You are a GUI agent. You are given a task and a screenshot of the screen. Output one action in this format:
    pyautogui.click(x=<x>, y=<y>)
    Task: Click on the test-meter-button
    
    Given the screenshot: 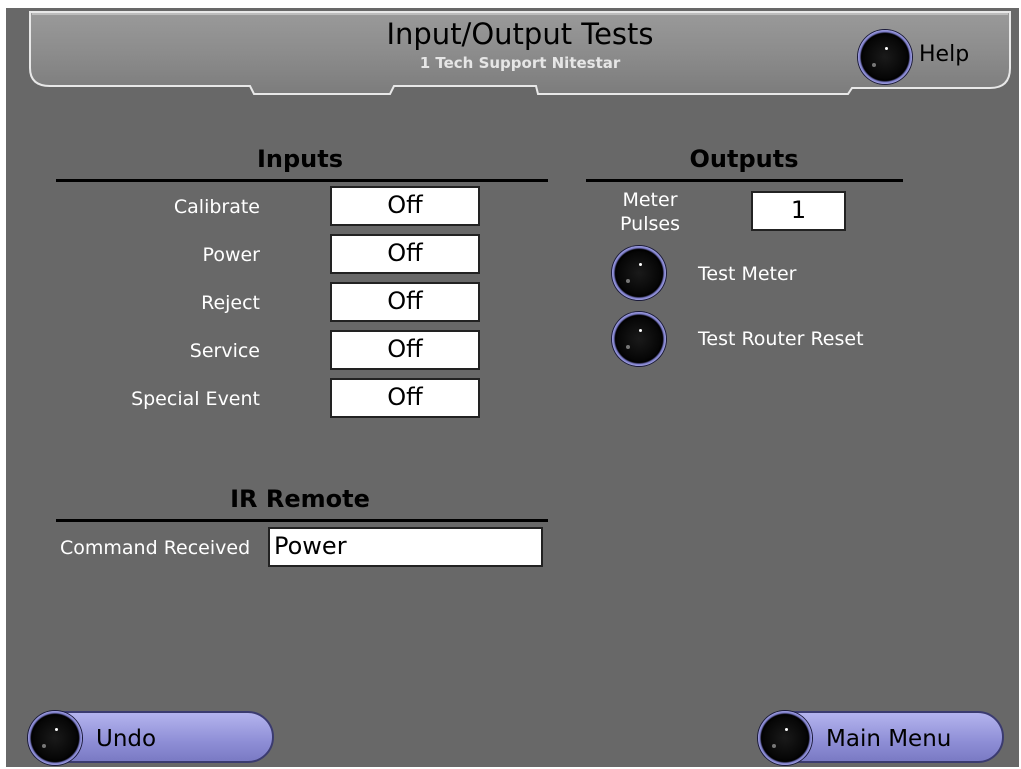 What is the action you would take?
    pyautogui.click(x=639, y=273)
    